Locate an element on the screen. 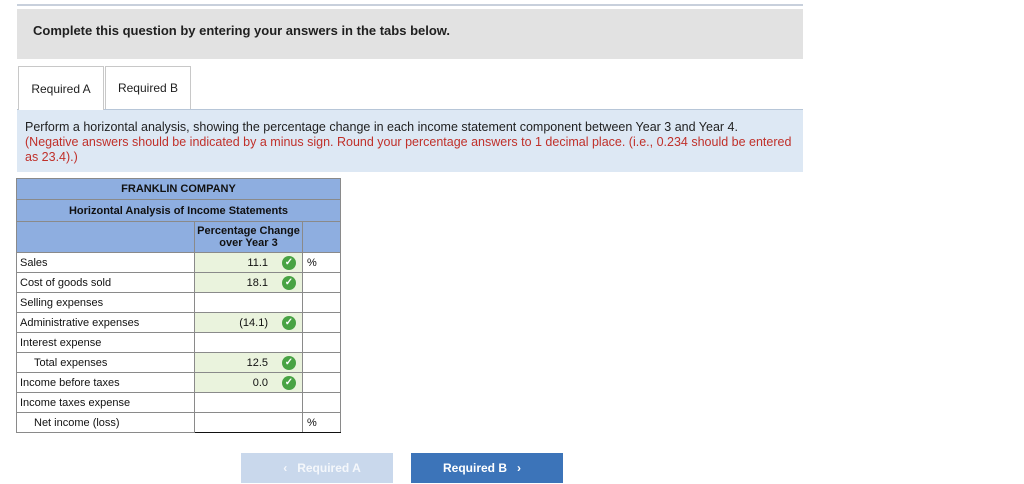 The height and width of the screenshot is (484, 1024). table-row: Total expenses 12.5 ✓ is located at coordinates (178, 362).